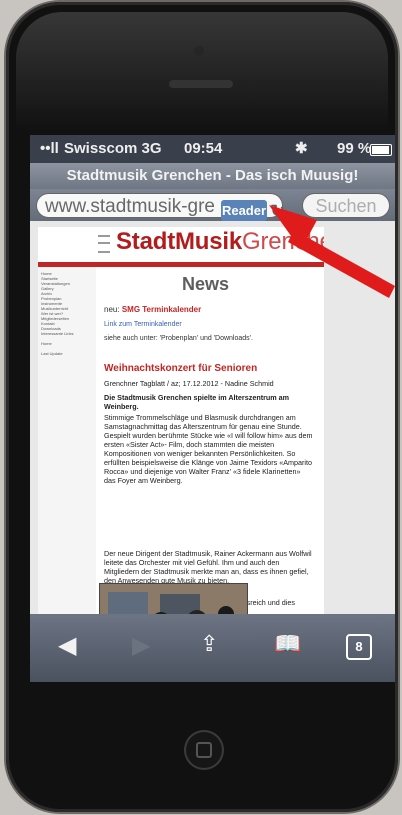 This screenshot has width=402, height=815. Describe the element at coordinates (161, 309) in the screenshot. I see `terminkalender-label: SMG Terminkalender` at that location.